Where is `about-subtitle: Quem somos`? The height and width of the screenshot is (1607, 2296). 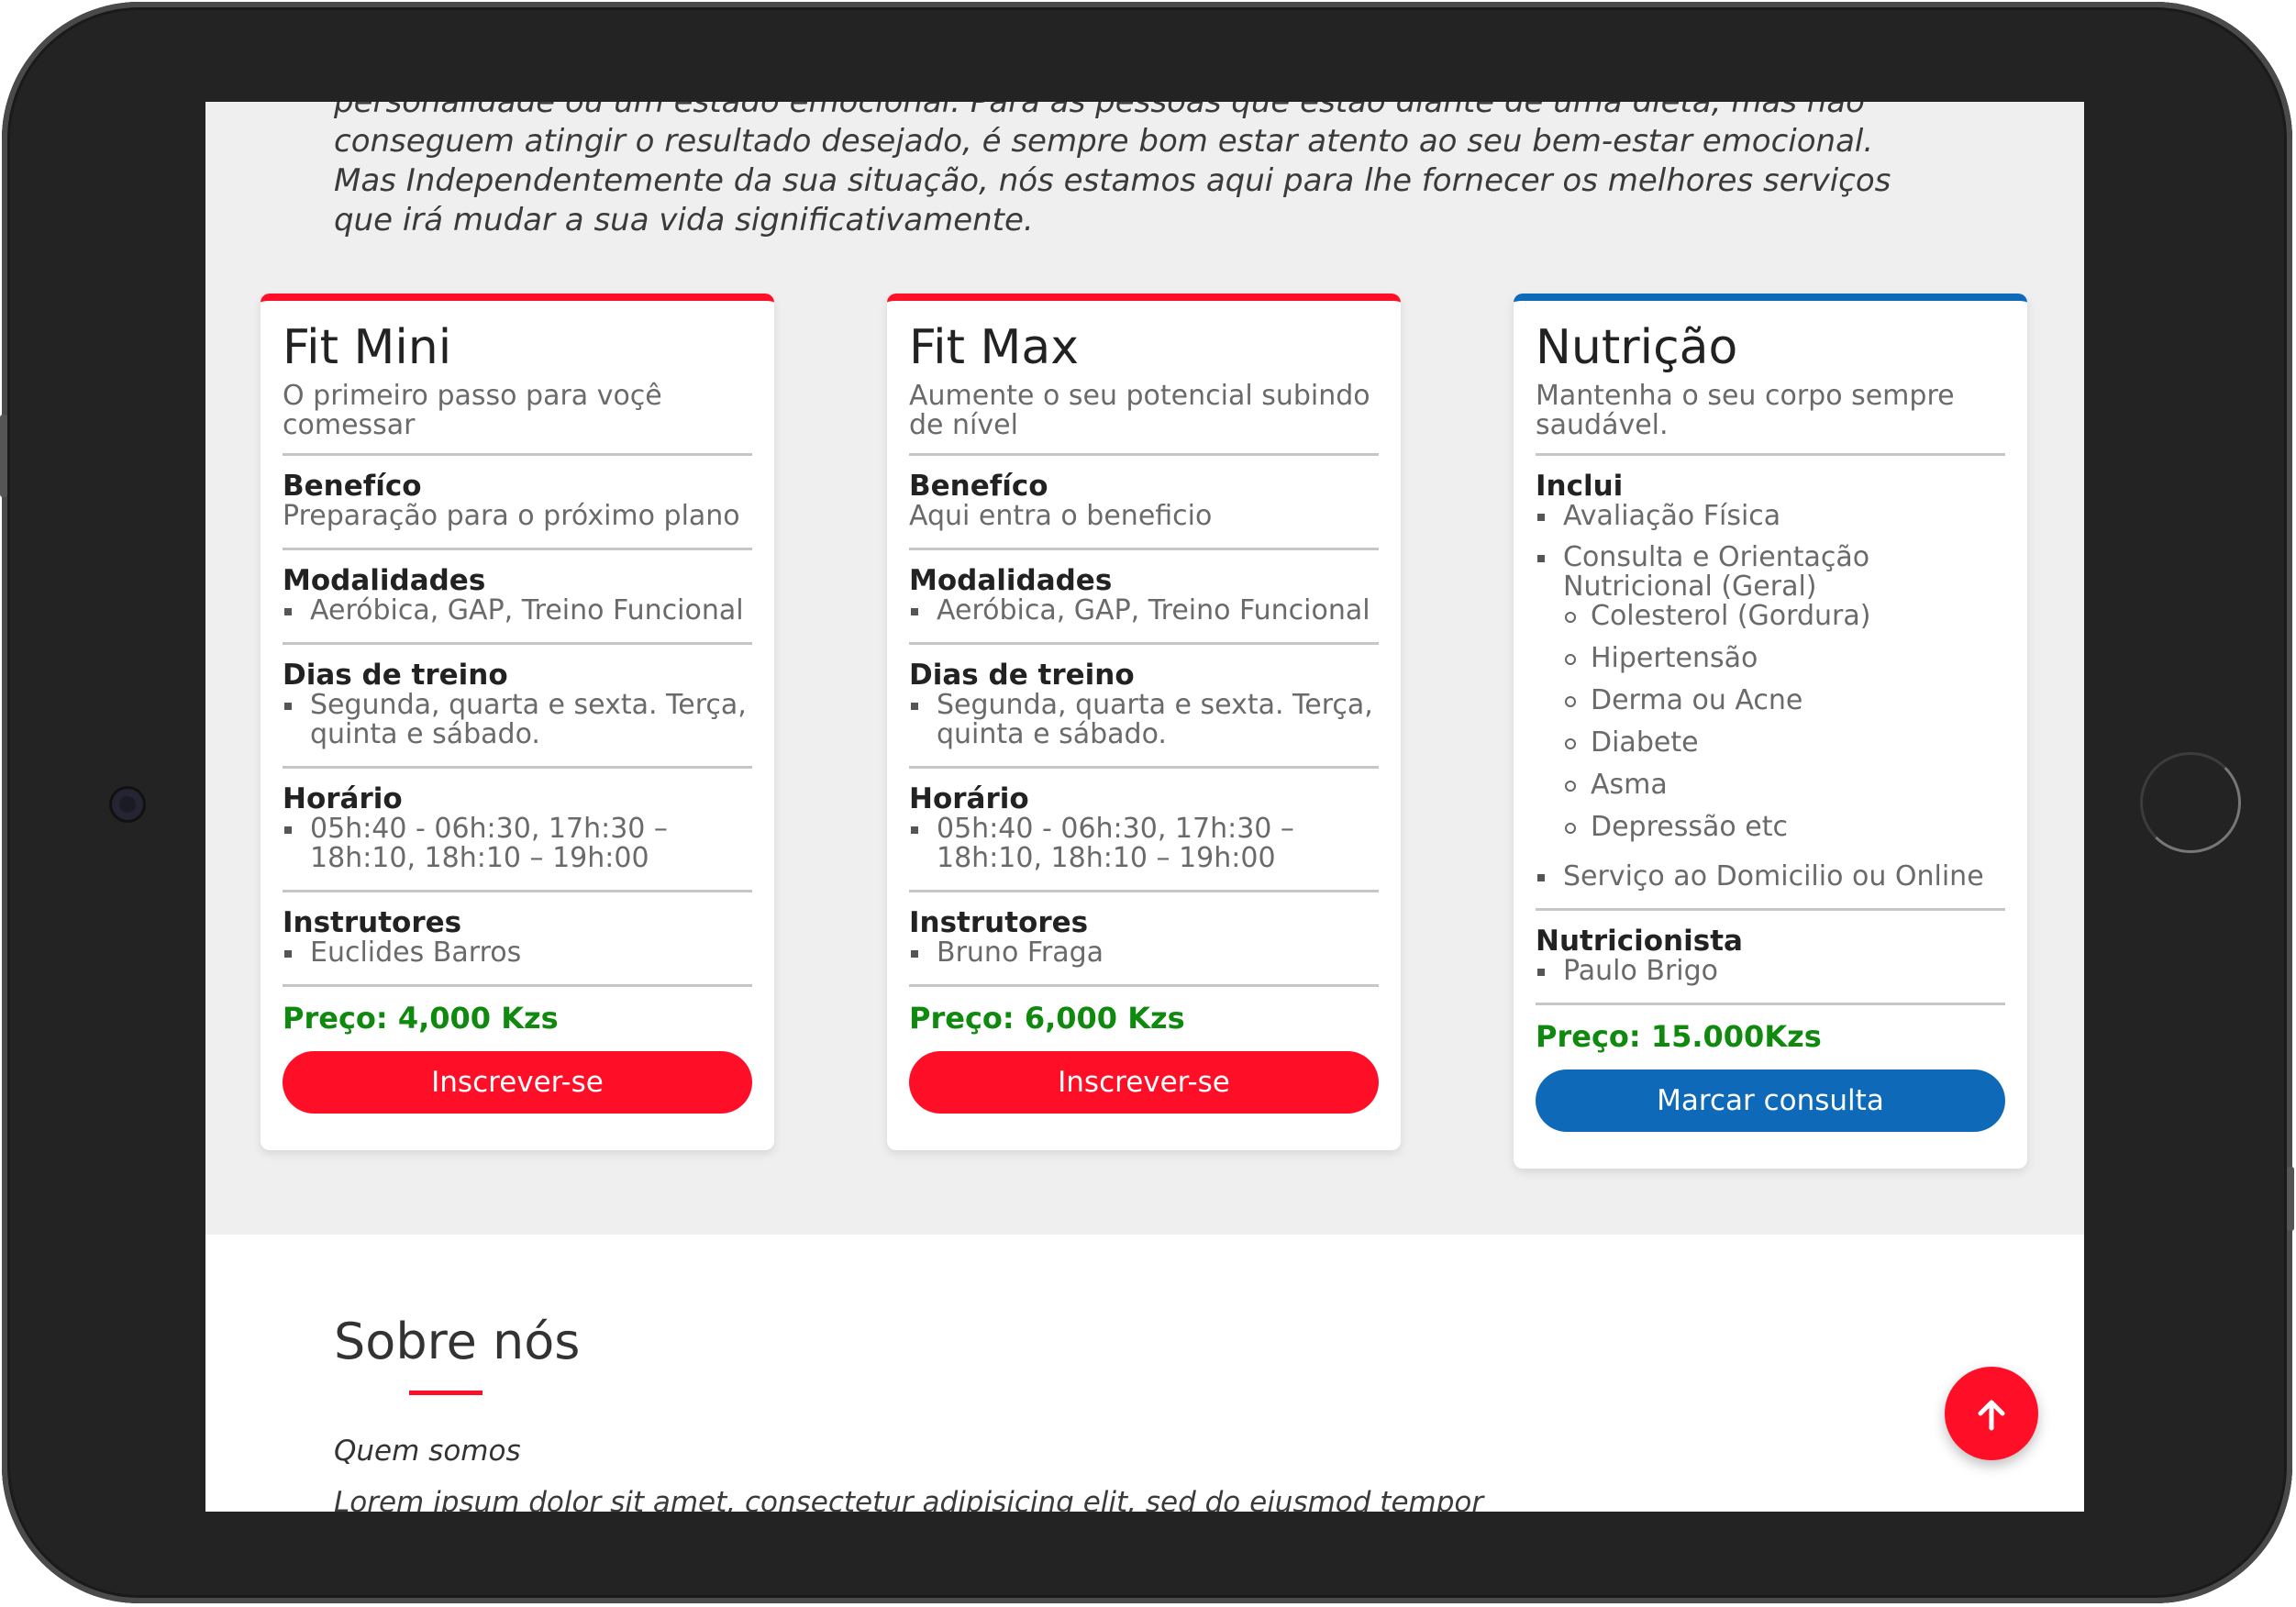 about-subtitle: Quem somos is located at coordinates (427, 1451).